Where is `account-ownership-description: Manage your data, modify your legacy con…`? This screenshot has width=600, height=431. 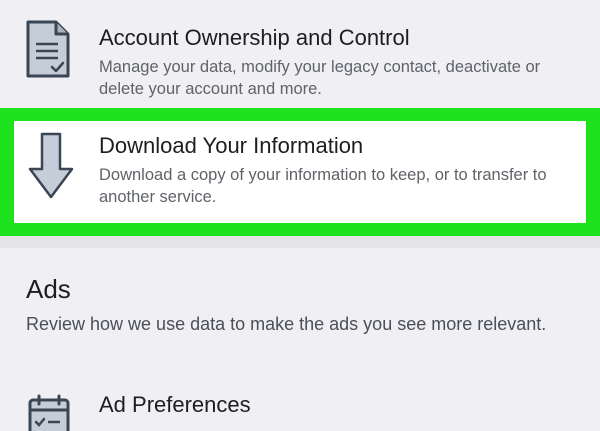
account-ownership-description: Manage your data, modify your legacy con… is located at coordinates (320, 78).